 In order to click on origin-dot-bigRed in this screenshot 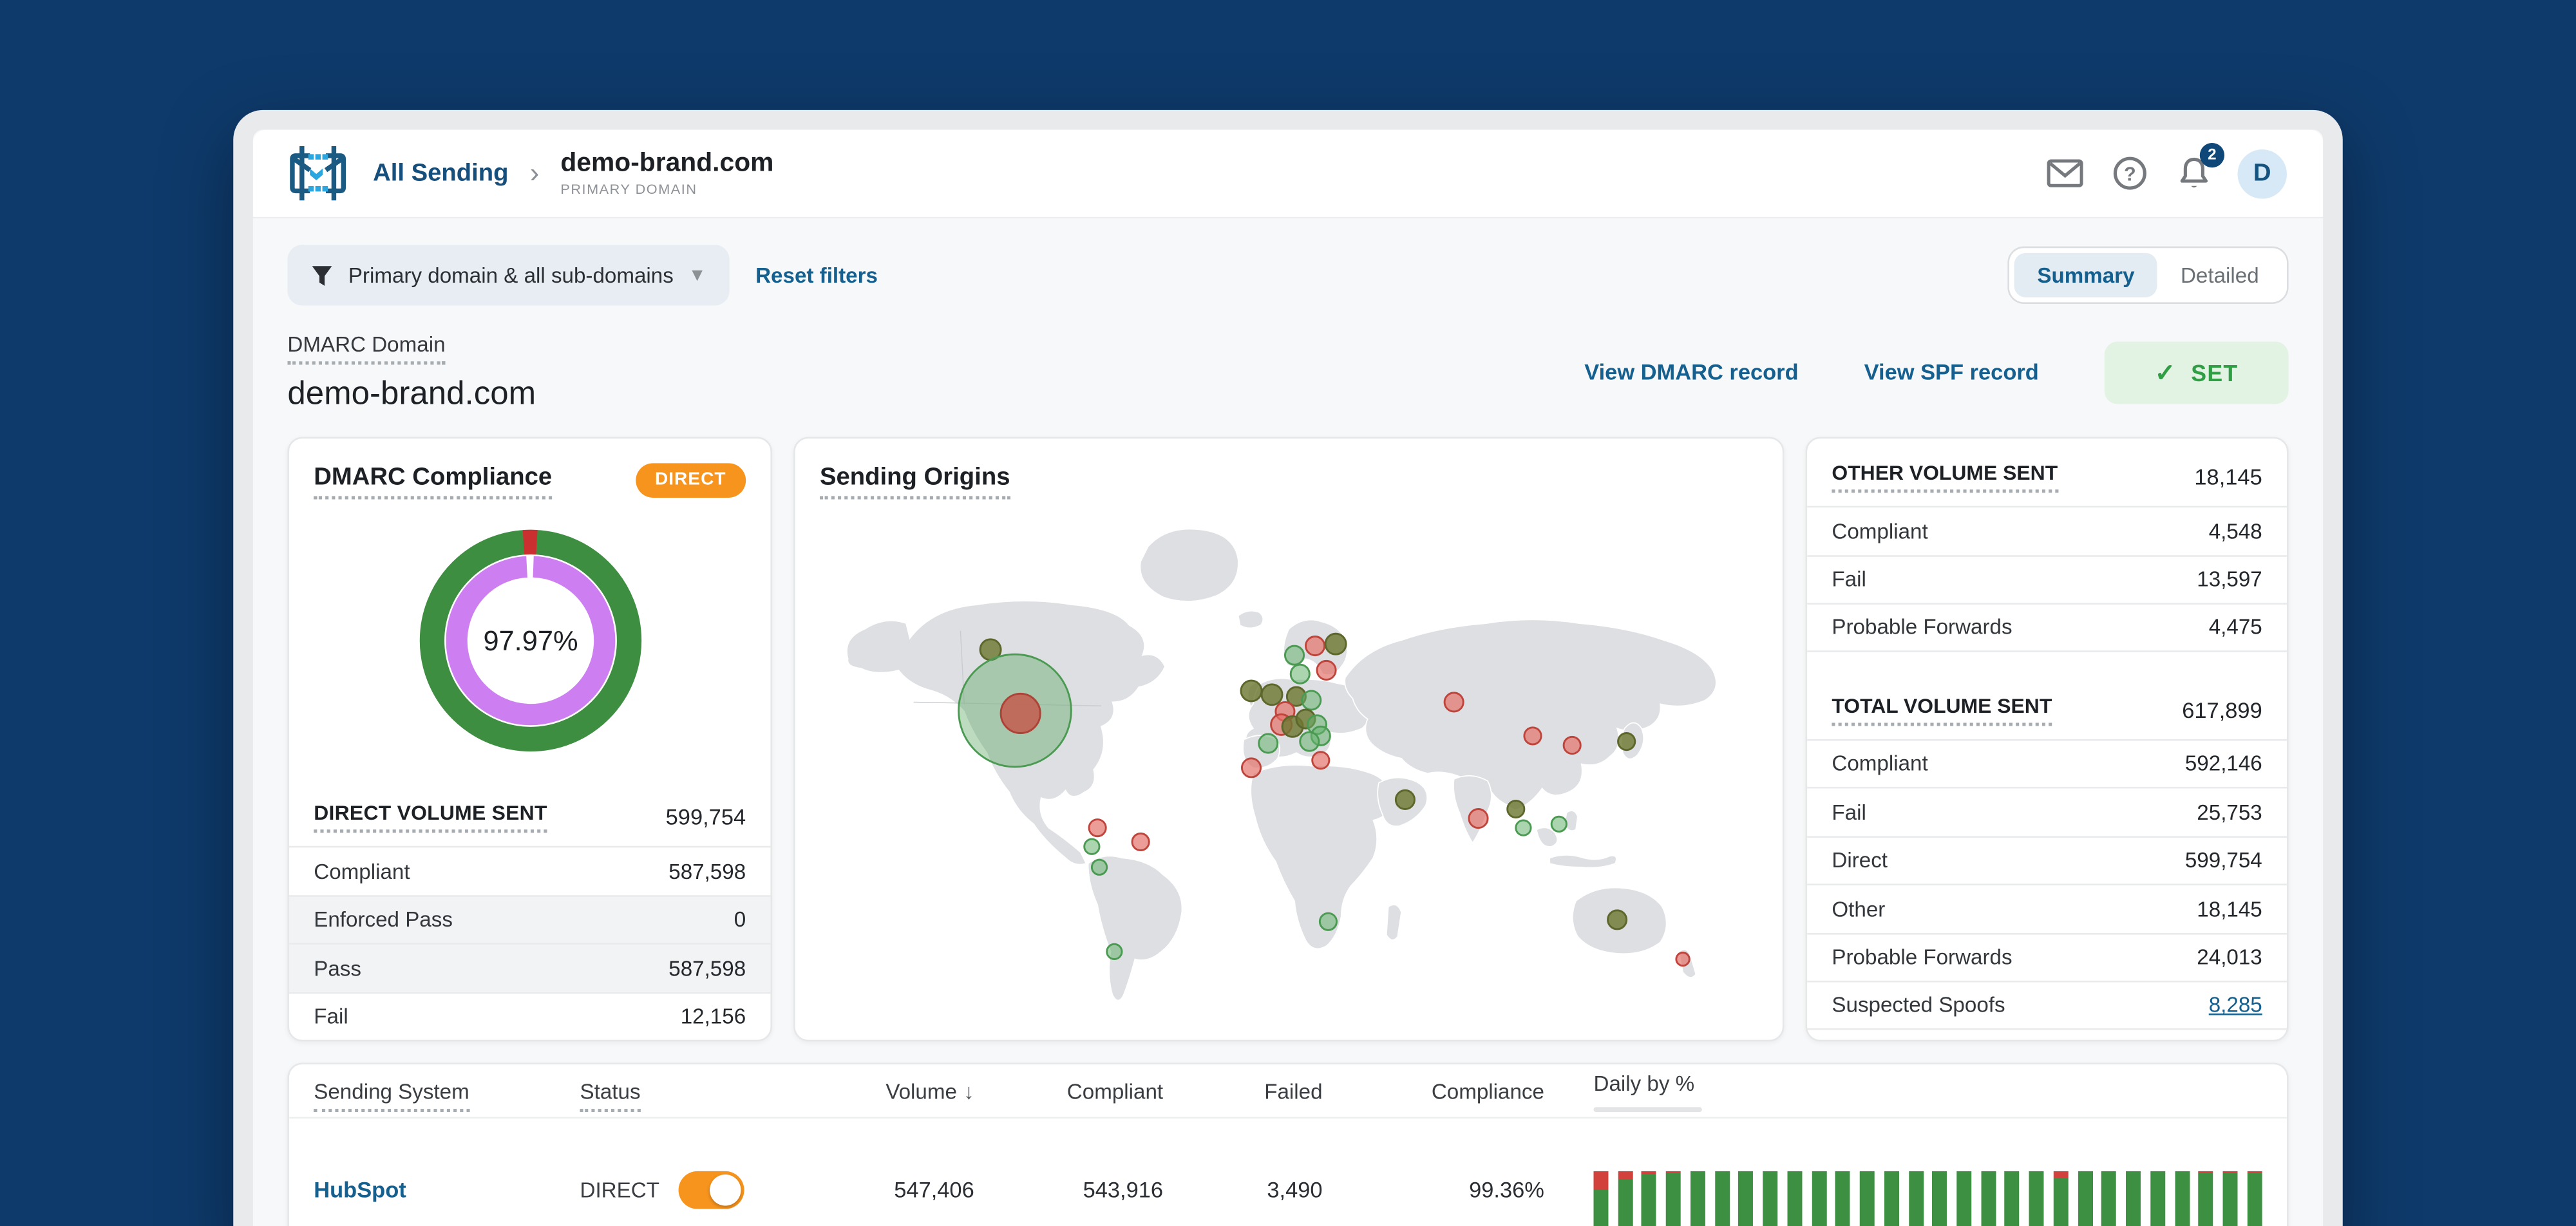, I will do `click(1020, 713)`.